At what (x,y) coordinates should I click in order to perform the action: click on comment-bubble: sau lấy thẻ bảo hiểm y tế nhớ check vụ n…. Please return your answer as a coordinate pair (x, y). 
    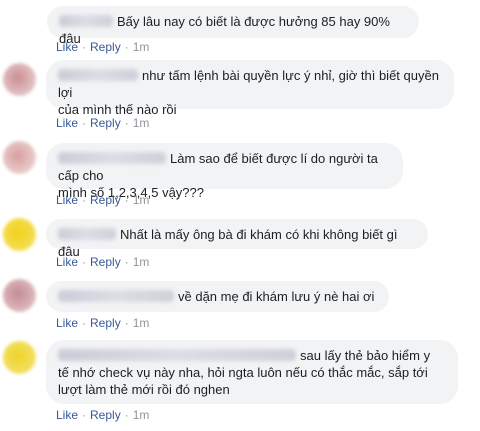
    Looking at the image, I should click on (252, 372).